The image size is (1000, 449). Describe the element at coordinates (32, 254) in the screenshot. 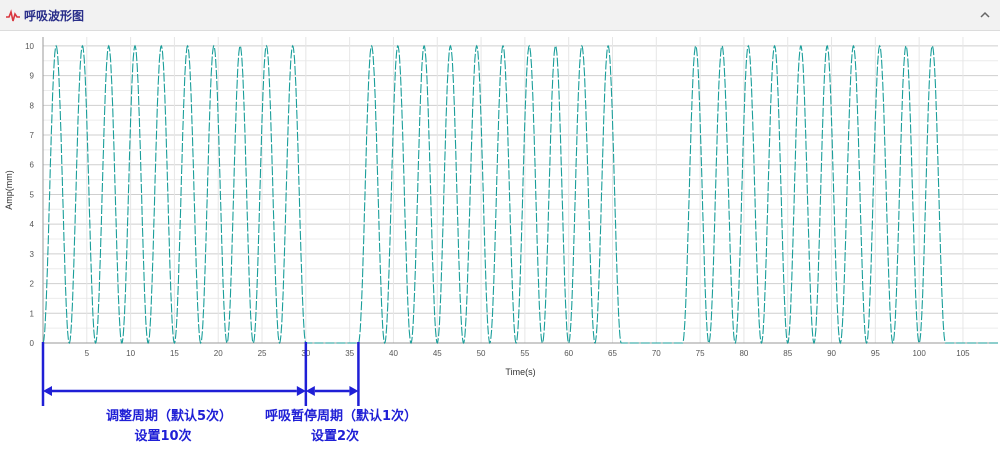

I see `y-tick-label: 3` at that location.